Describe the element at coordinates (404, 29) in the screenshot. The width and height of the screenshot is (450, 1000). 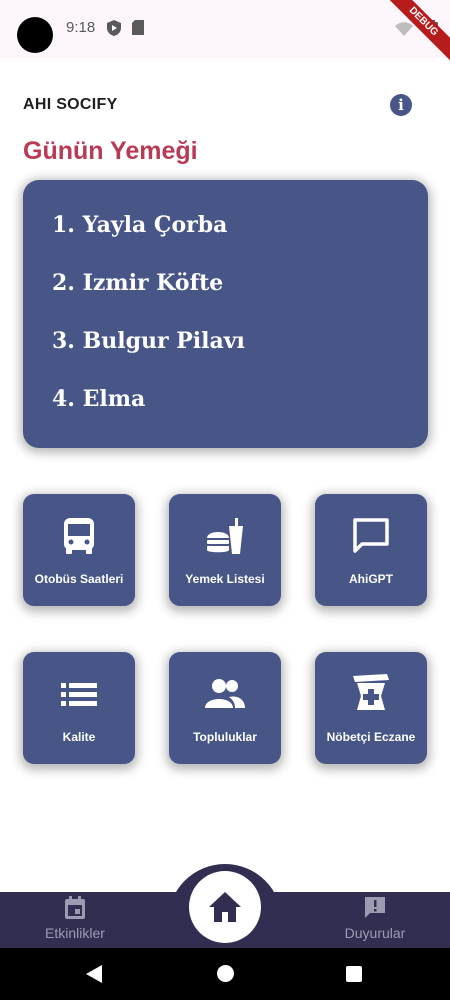
I see `wifi-icon` at that location.